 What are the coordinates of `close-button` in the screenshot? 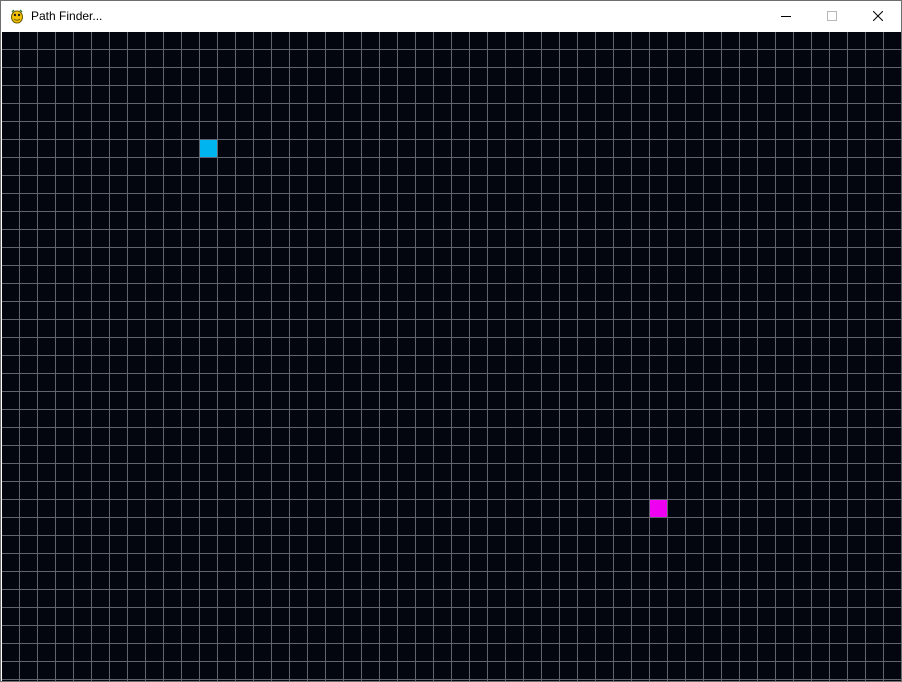 It's located at (878, 16).